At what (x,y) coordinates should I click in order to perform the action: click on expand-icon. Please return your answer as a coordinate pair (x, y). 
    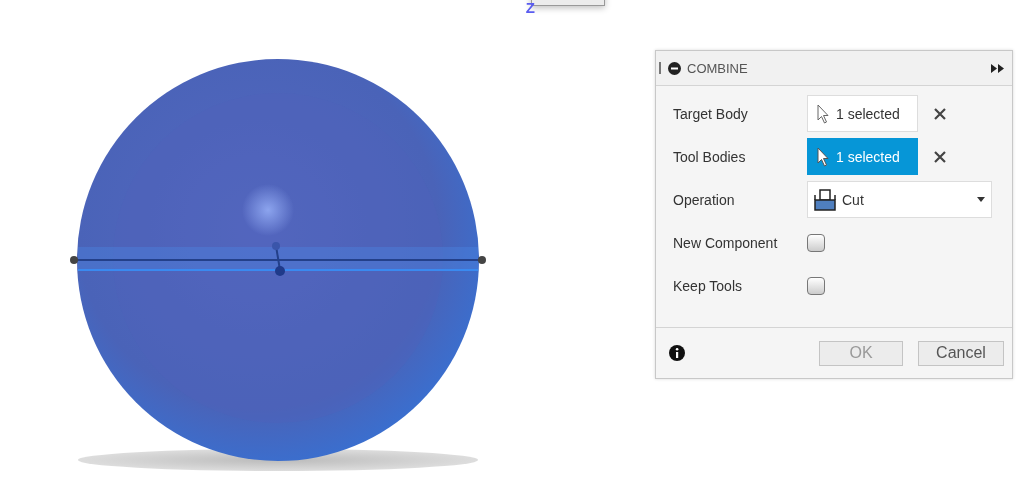
    Looking at the image, I should click on (997, 68).